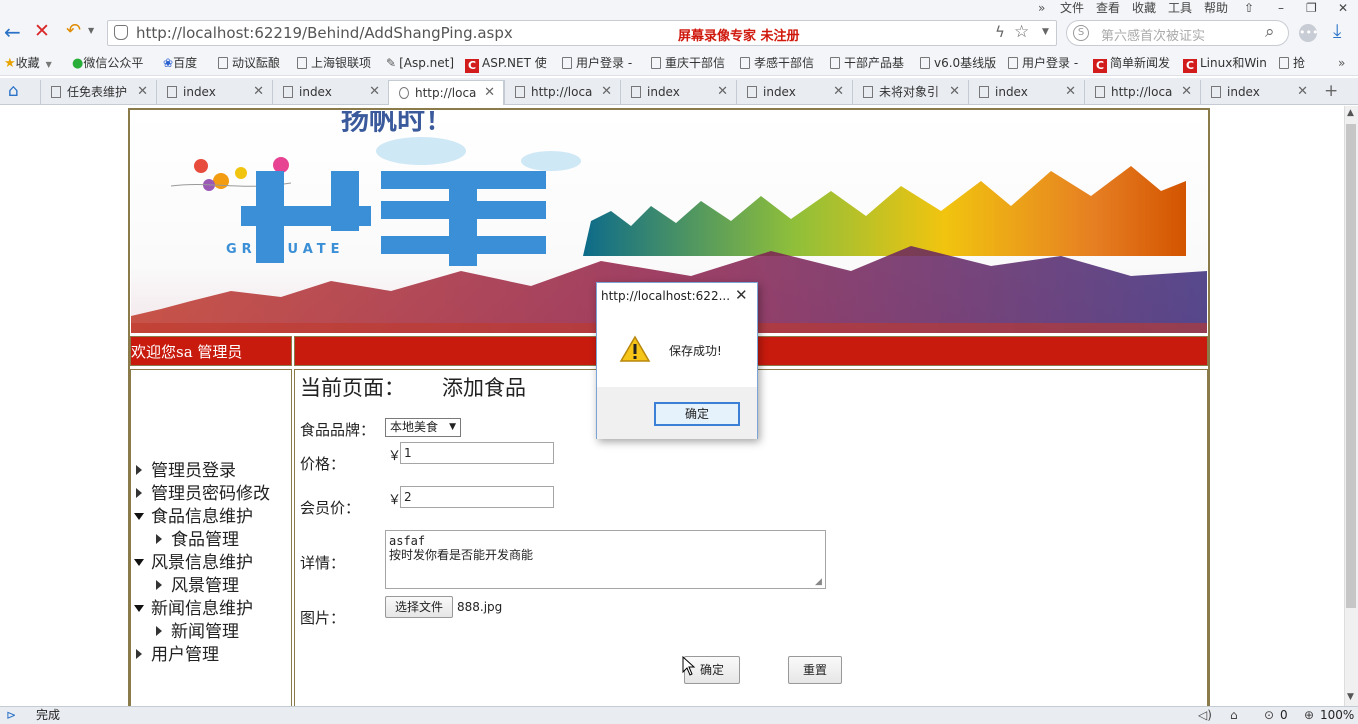 This screenshot has width=1358, height=724. What do you see at coordinates (678, 92) in the screenshot?
I see `tab-5: index ✕` at bounding box center [678, 92].